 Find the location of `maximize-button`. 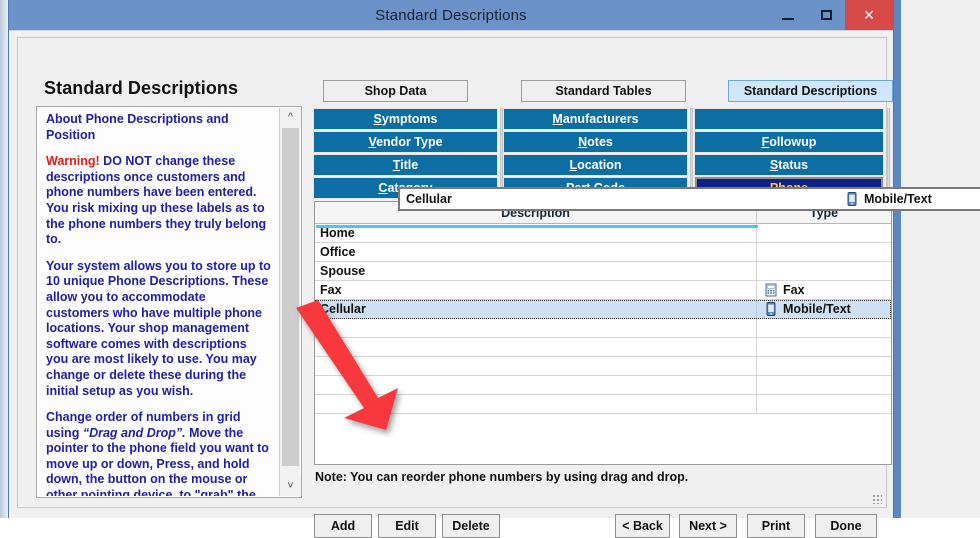

maximize-button is located at coordinates (826, 15).